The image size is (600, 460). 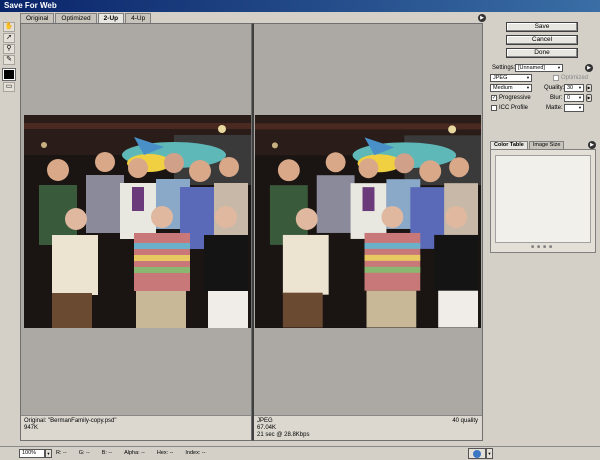 What do you see at coordinates (37, 18) in the screenshot?
I see `tab-original: Original` at bounding box center [37, 18].